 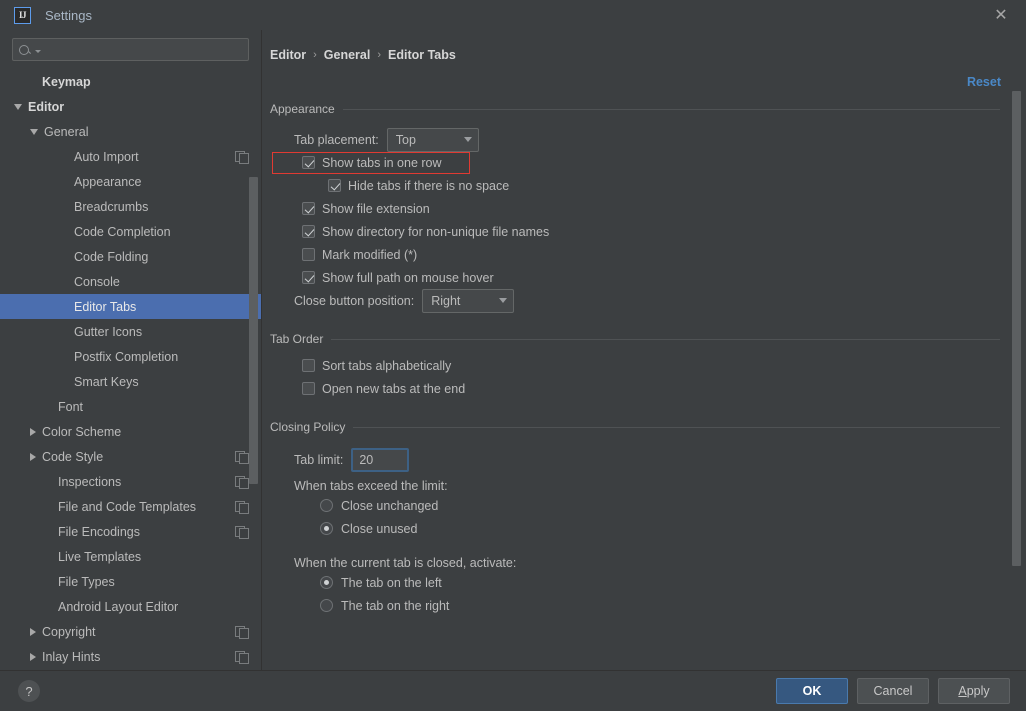 I want to click on sidebar-item-breadcrumbs: Breadcrumbs, so click(x=130, y=206).